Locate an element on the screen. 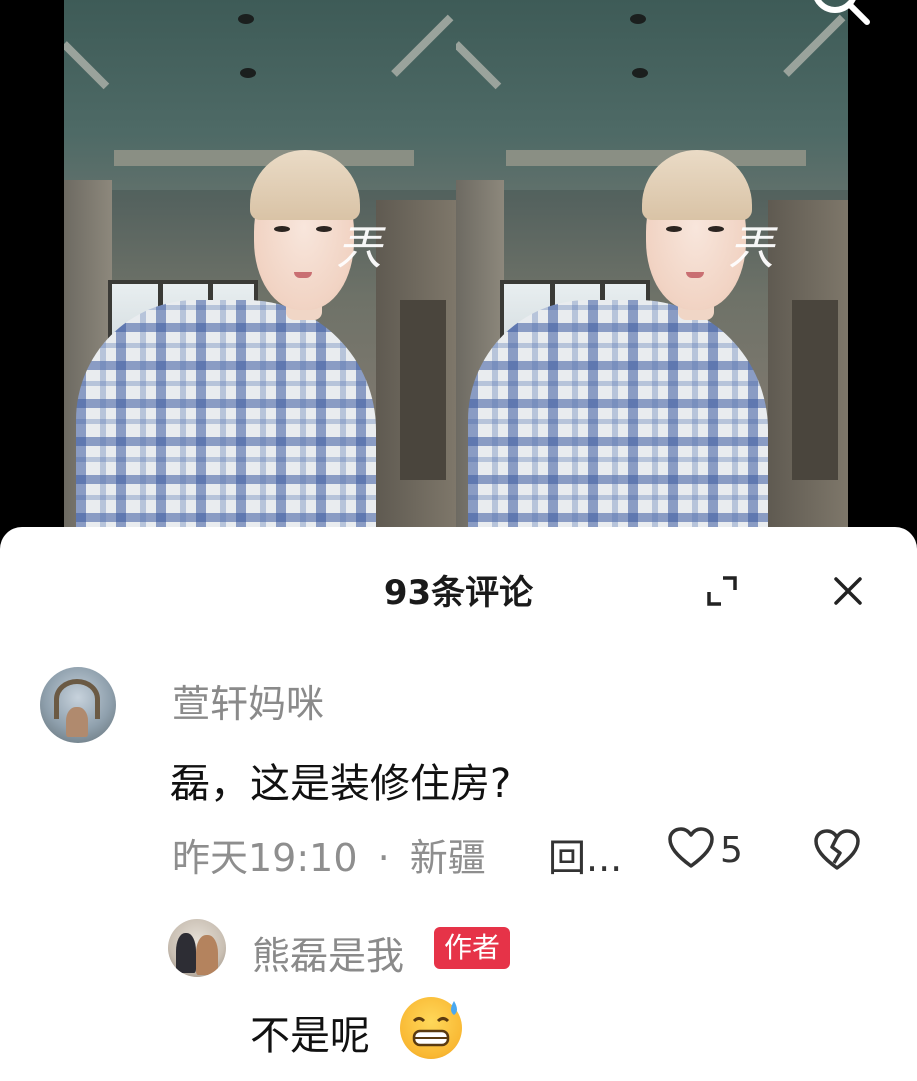  comment-time: 昨天19:10 is located at coordinates (265, 858).